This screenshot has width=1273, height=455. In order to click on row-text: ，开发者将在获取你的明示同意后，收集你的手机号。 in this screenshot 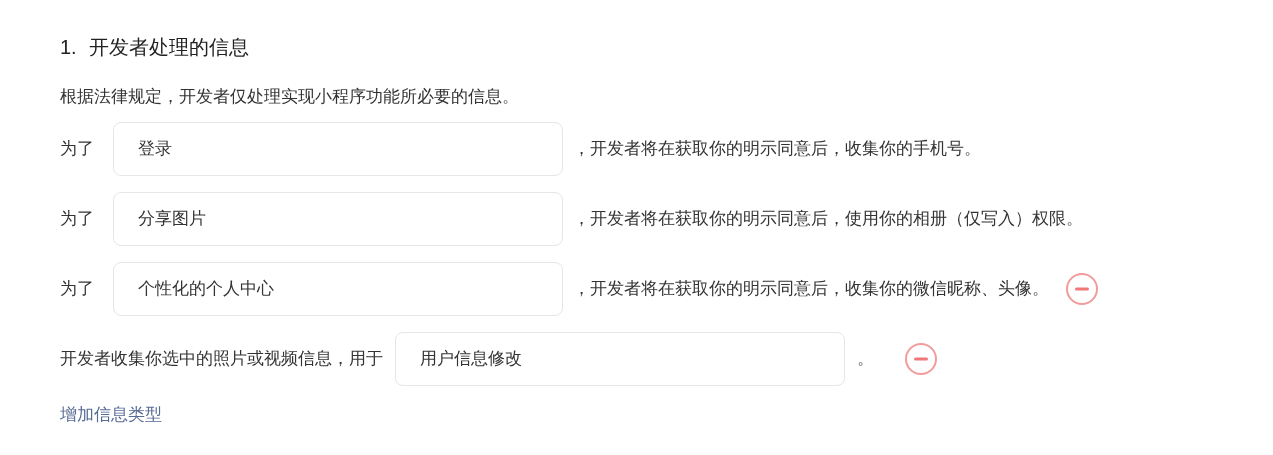, I will do `click(777, 149)`.